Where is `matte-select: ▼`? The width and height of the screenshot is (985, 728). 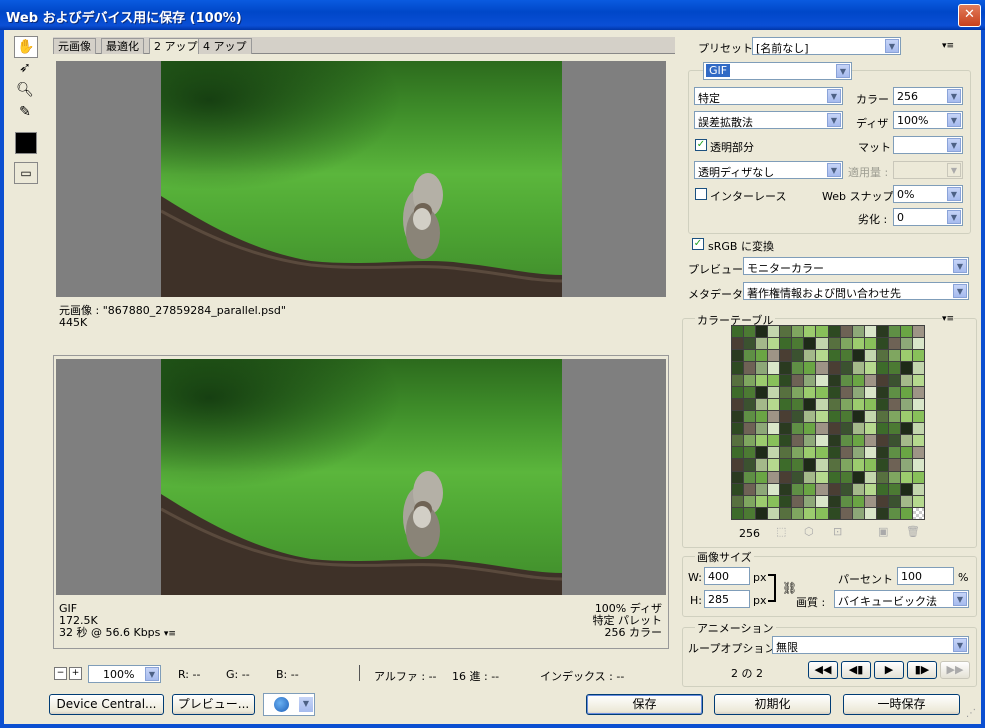
matte-select: ▼ is located at coordinates (928, 145).